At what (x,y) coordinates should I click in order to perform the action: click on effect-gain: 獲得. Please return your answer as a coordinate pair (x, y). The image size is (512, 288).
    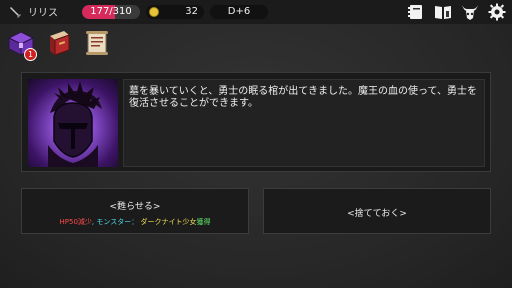
    Looking at the image, I should click on (203, 222).